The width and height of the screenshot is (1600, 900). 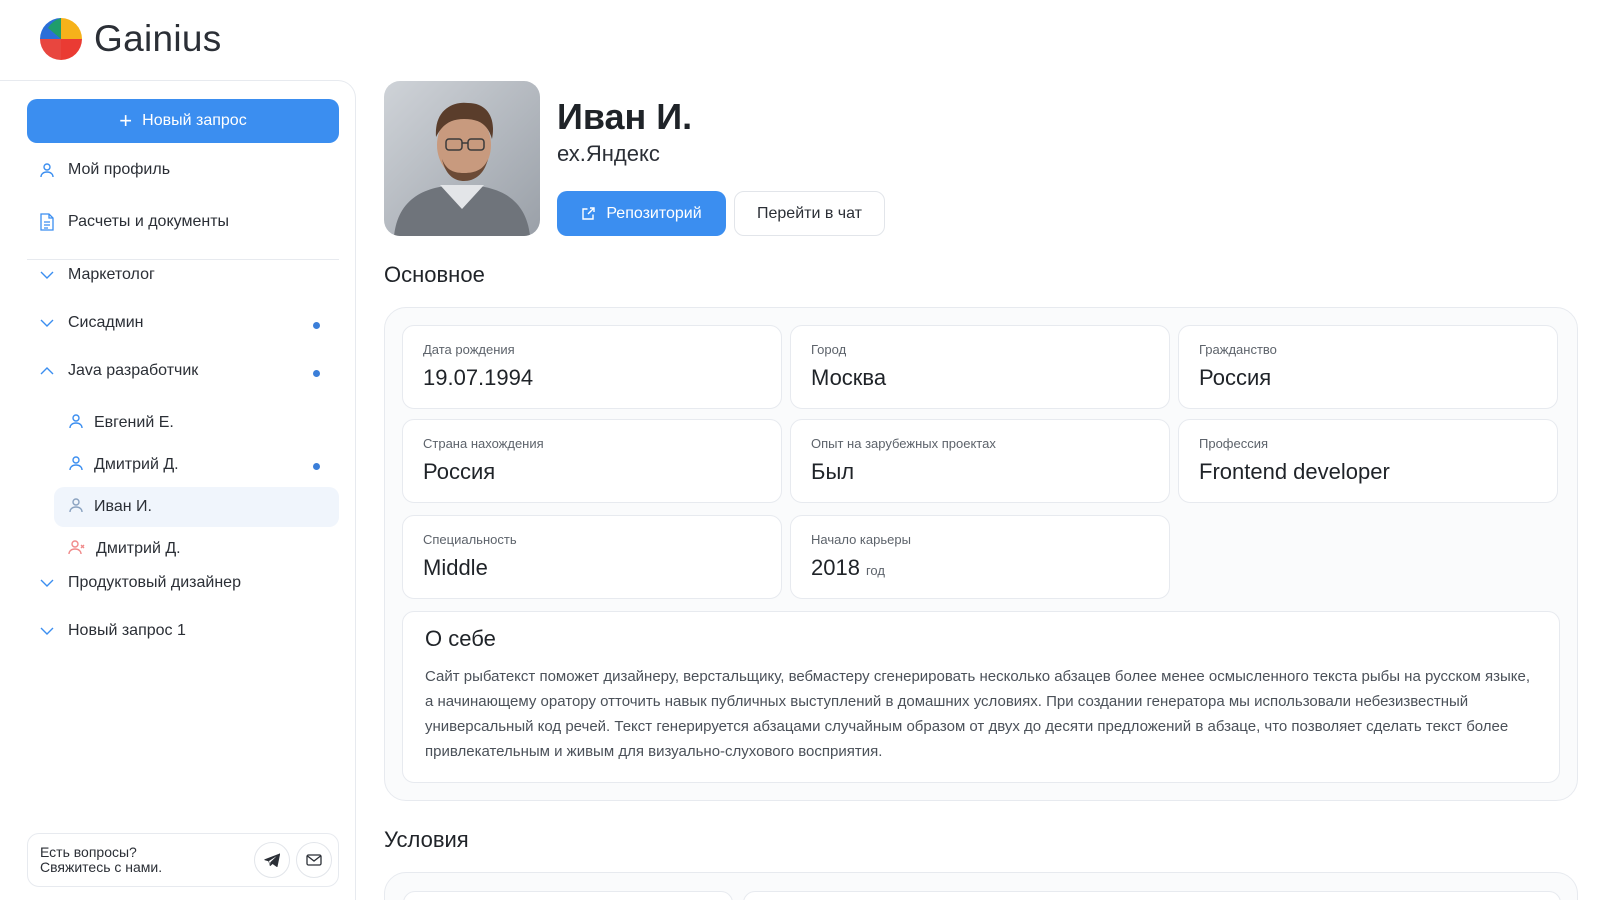 I want to click on field-specialty: Специальность Middle, so click(x=592, y=557).